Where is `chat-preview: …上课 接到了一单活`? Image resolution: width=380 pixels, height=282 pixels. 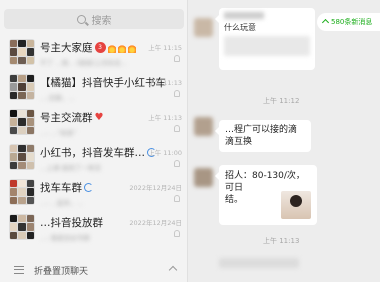 chat-preview: …上课 接到了一单活 is located at coordinates (70, 168).